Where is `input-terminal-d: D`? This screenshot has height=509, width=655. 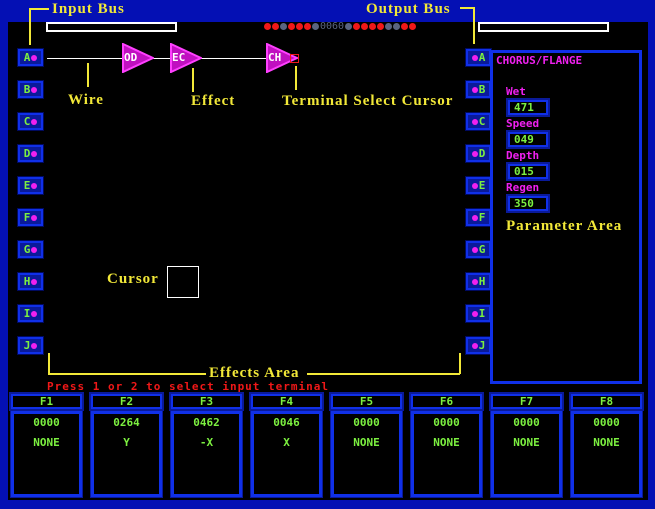 input-terminal-d: D is located at coordinates (30, 153).